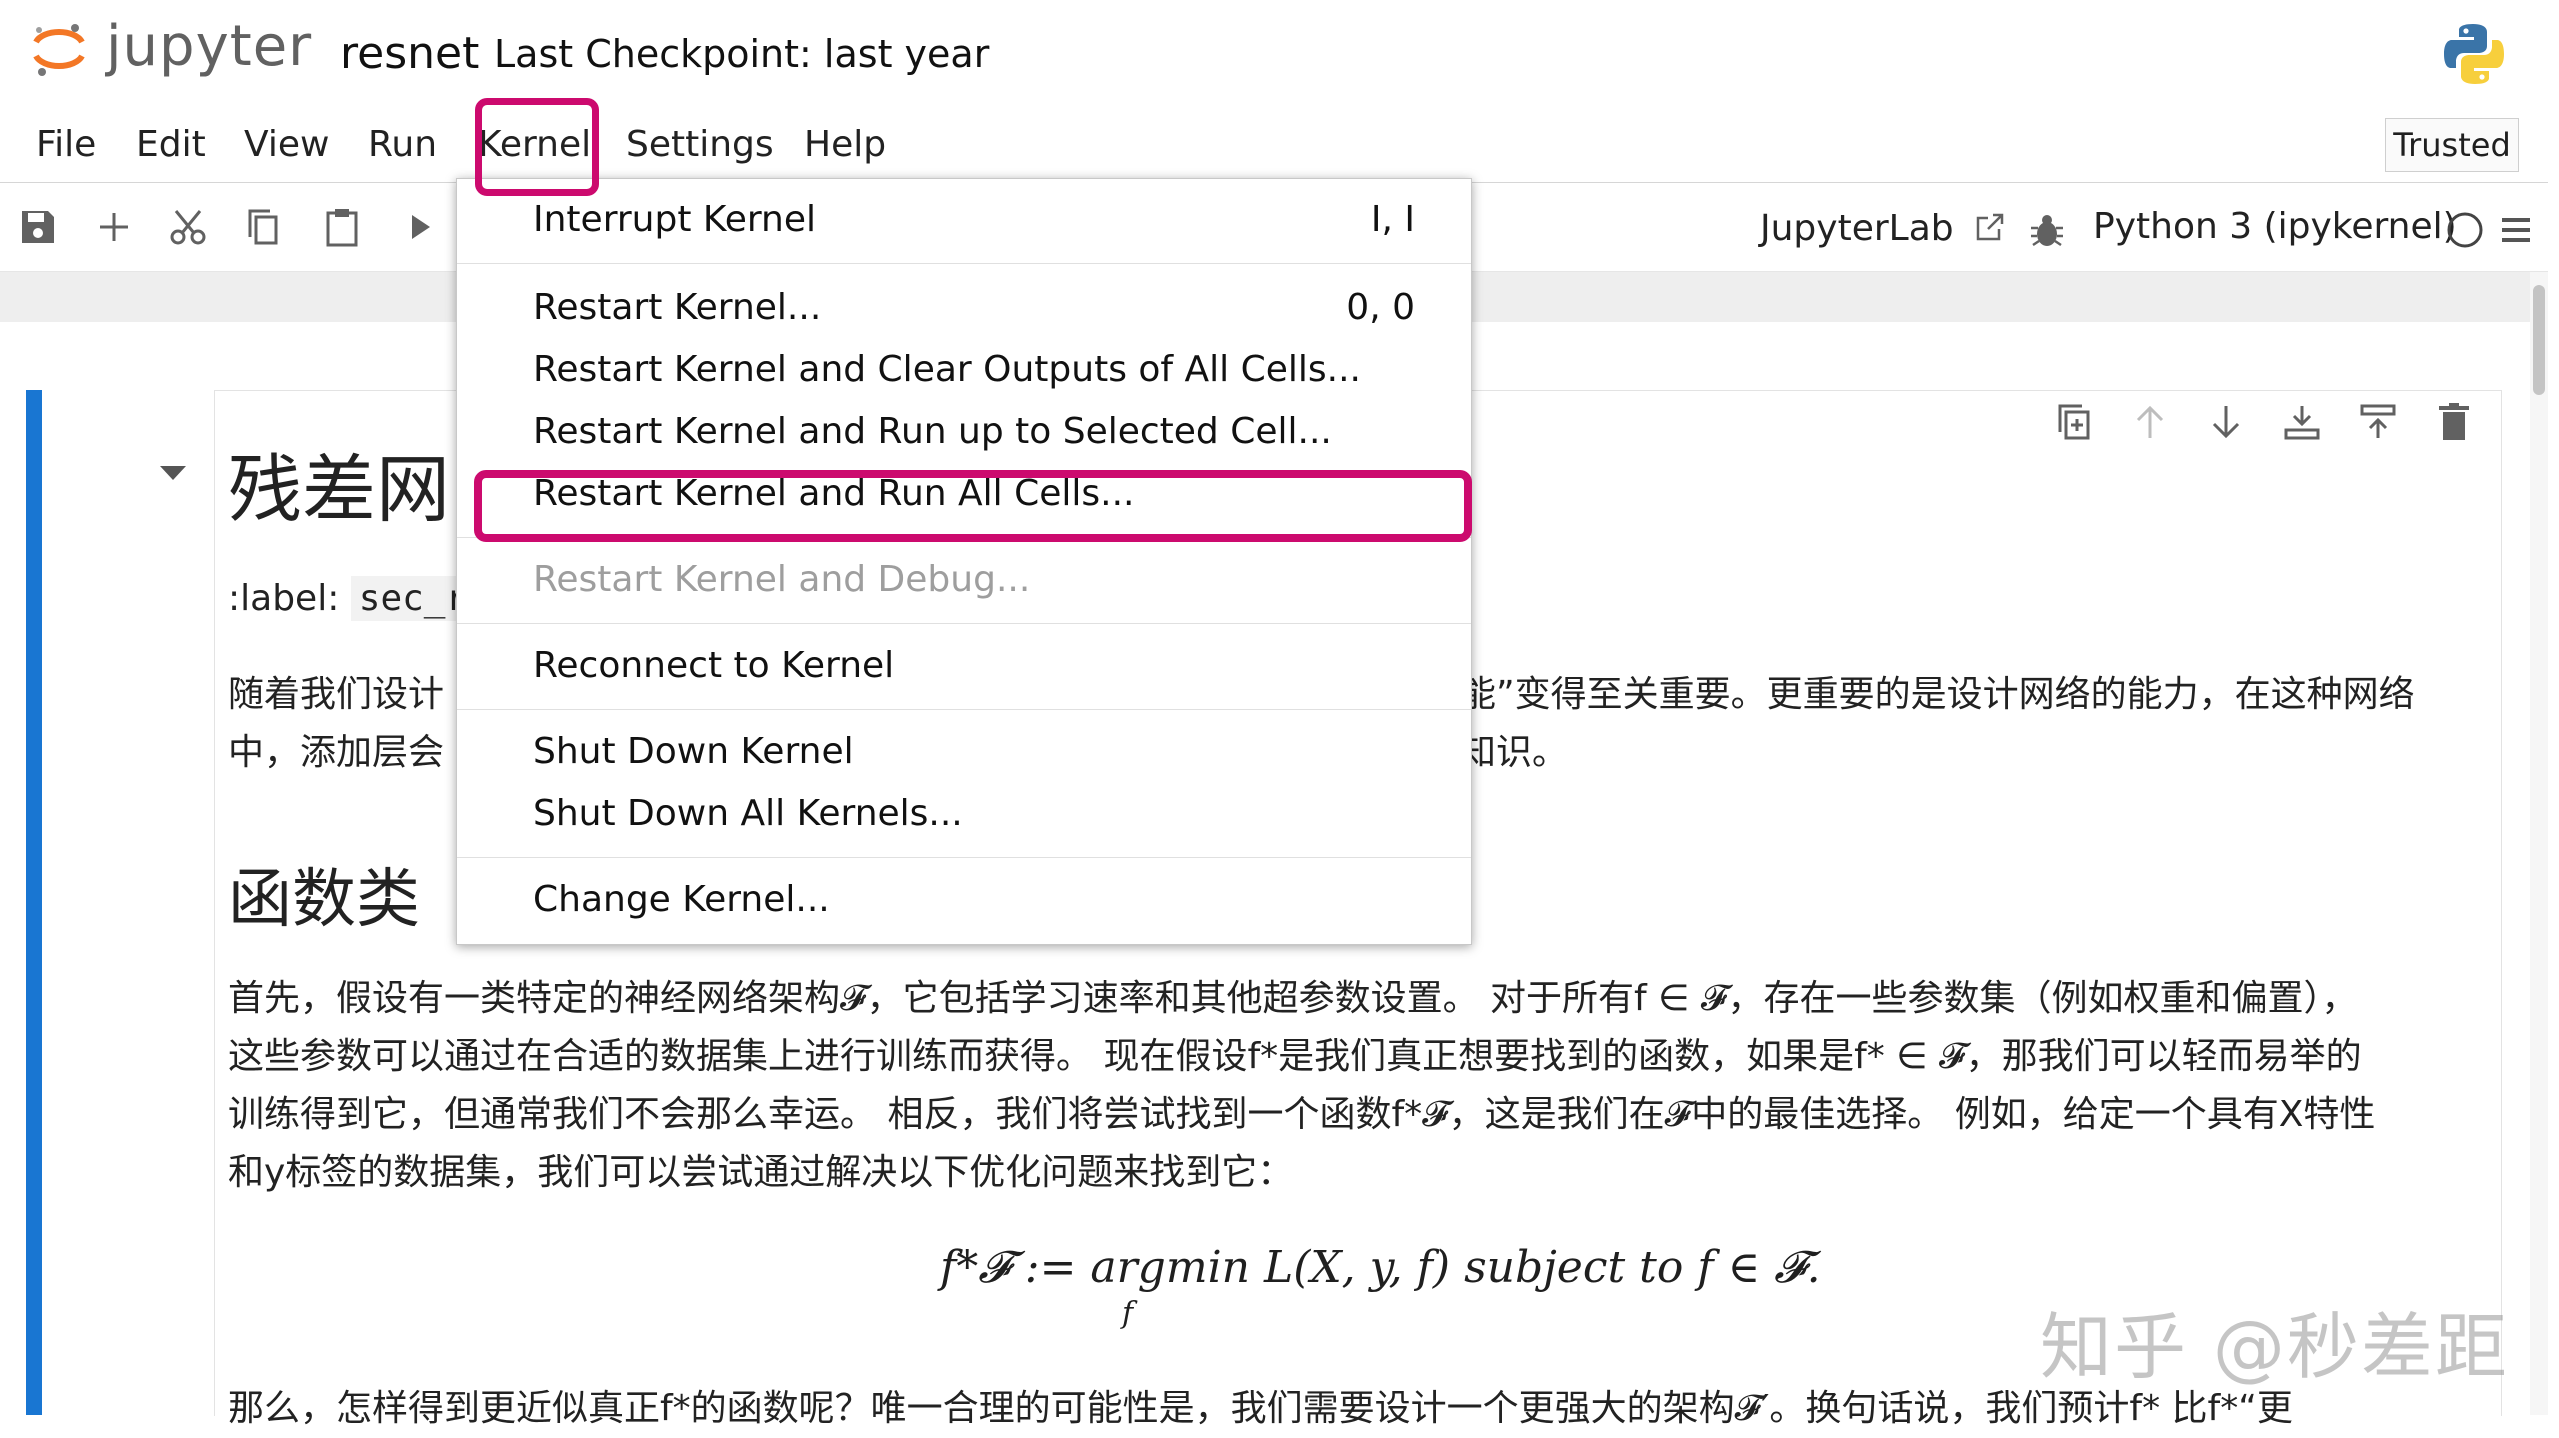 This screenshot has width=2559, height=1438. I want to click on menu-interrupt-kernel: Interrupt Kernel, so click(674, 219).